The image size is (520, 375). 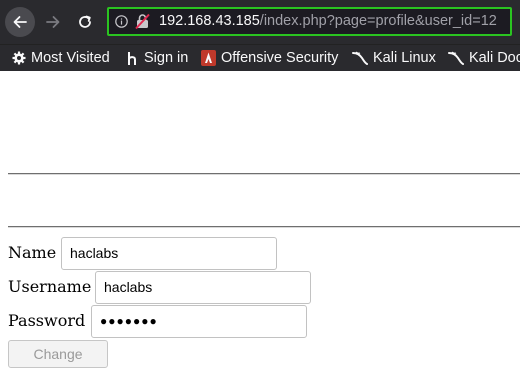 I want to click on bookmark-kali-docs: Kali Doc, so click(x=484, y=58).